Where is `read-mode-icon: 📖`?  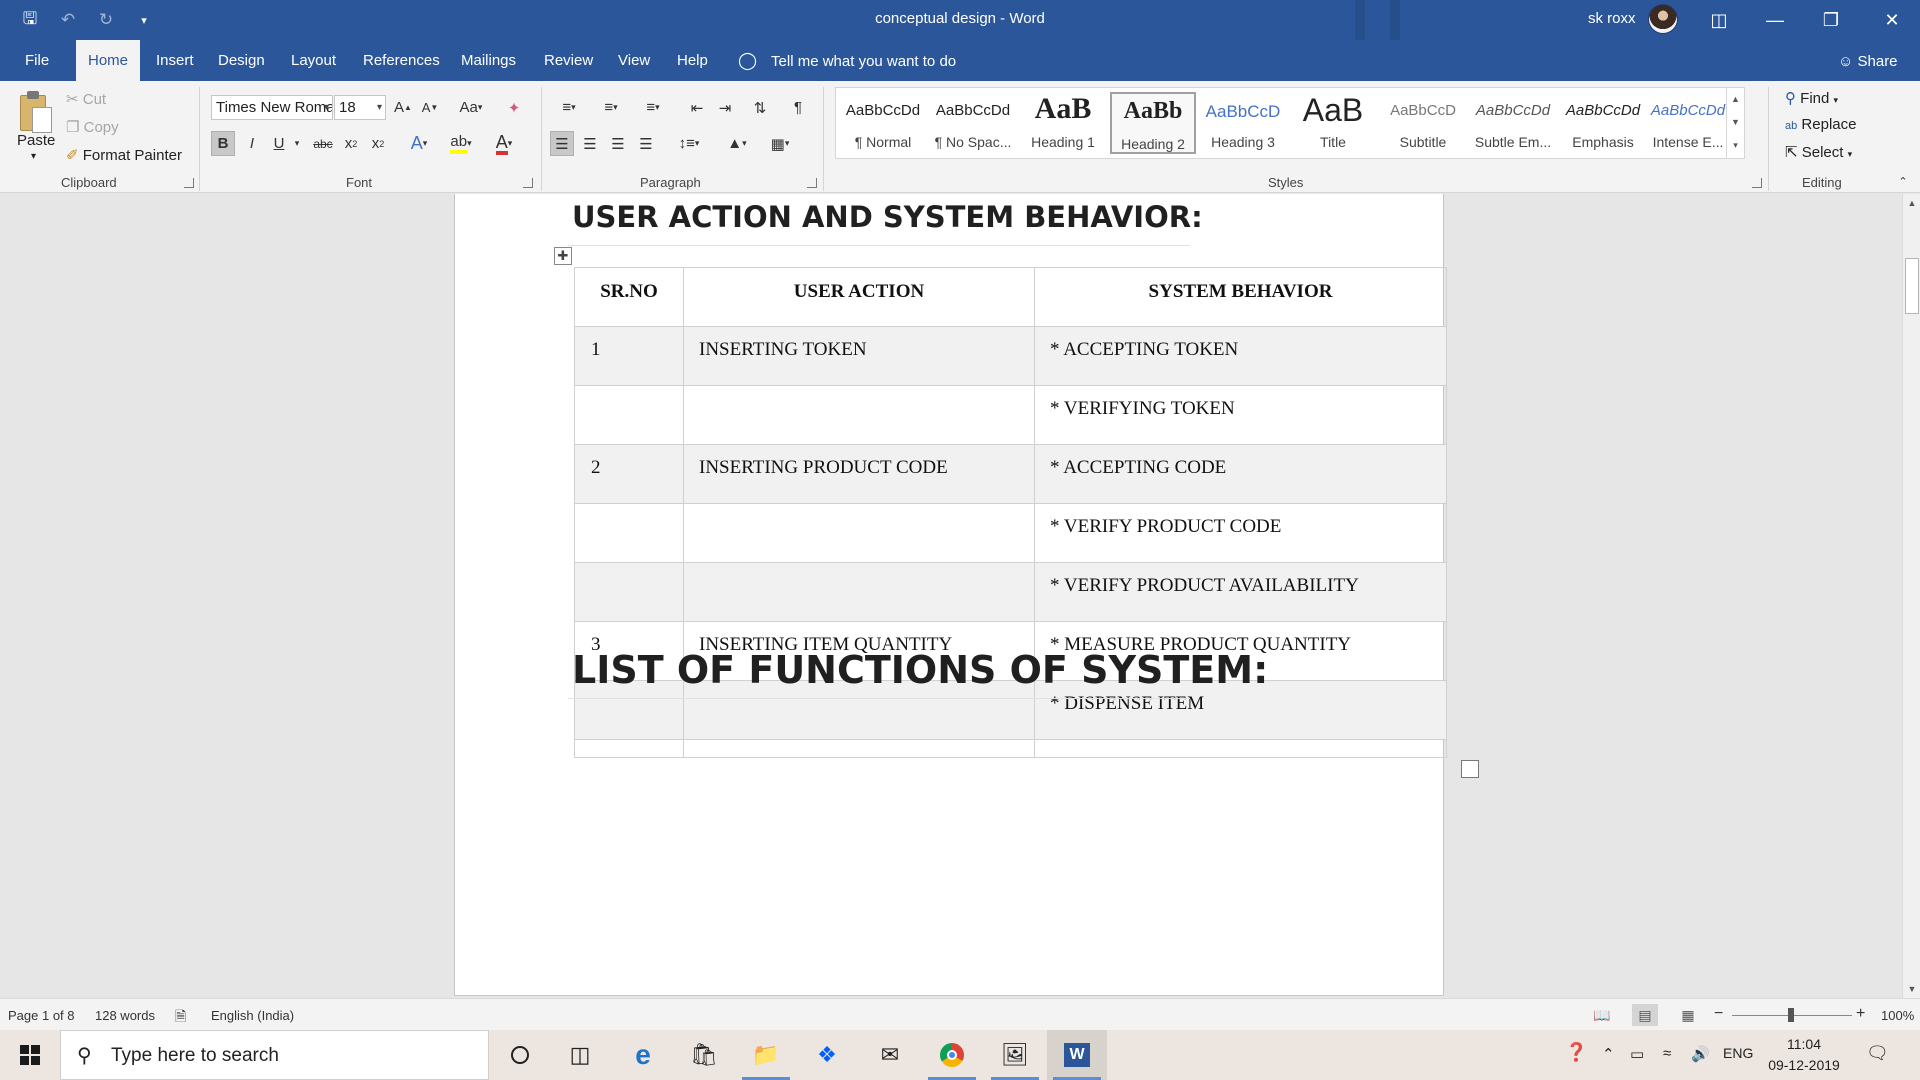
read-mode-icon: 📖 is located at coordinates (1602, 1015).